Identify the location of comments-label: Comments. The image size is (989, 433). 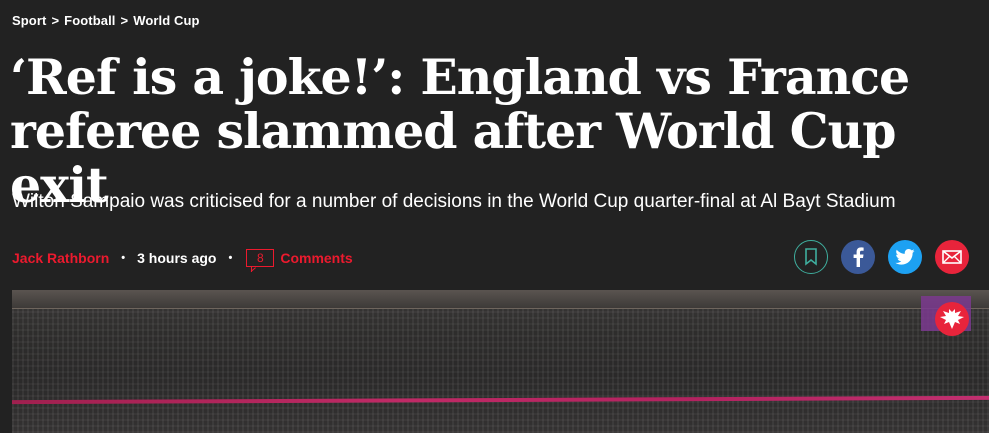
(316, 258).